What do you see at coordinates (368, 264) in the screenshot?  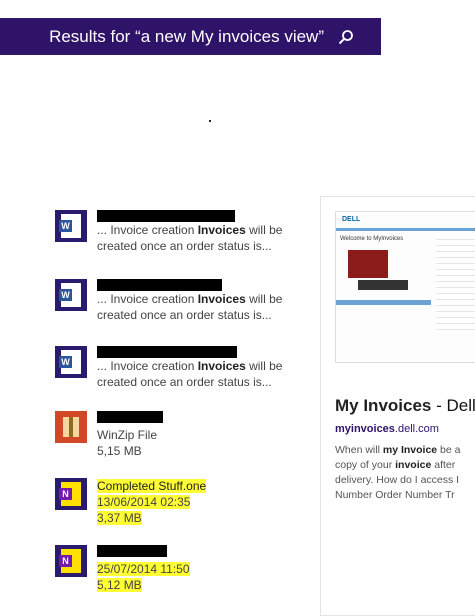 I see `computer-image` at bounding box center [368, 264].